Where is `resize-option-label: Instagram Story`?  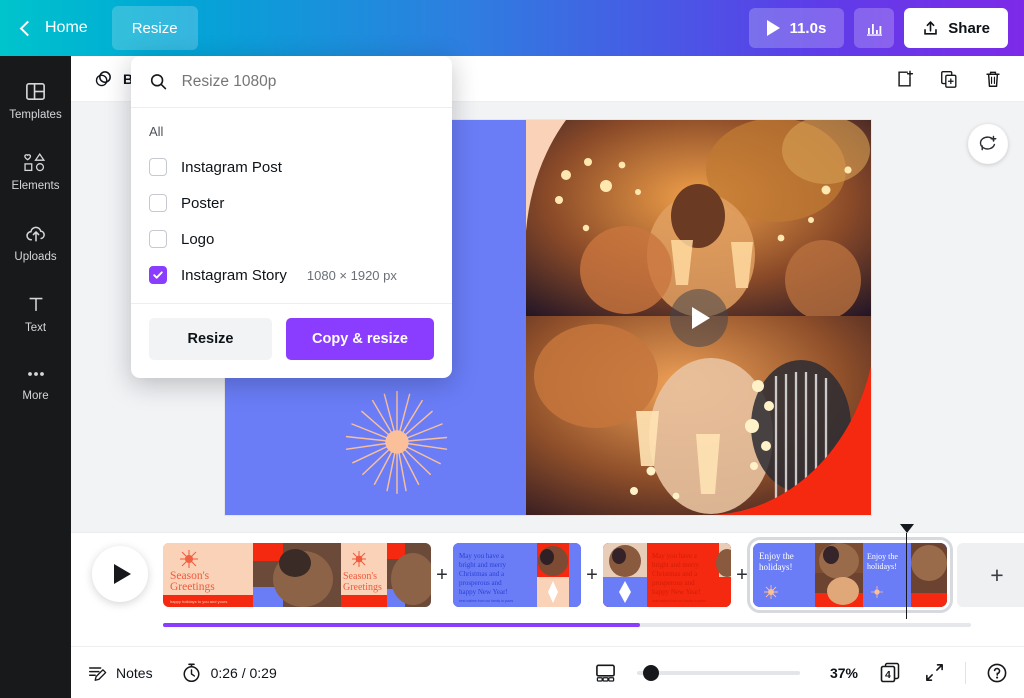 resize-option-label: Instagram Story is located at coordinates (234, 275).